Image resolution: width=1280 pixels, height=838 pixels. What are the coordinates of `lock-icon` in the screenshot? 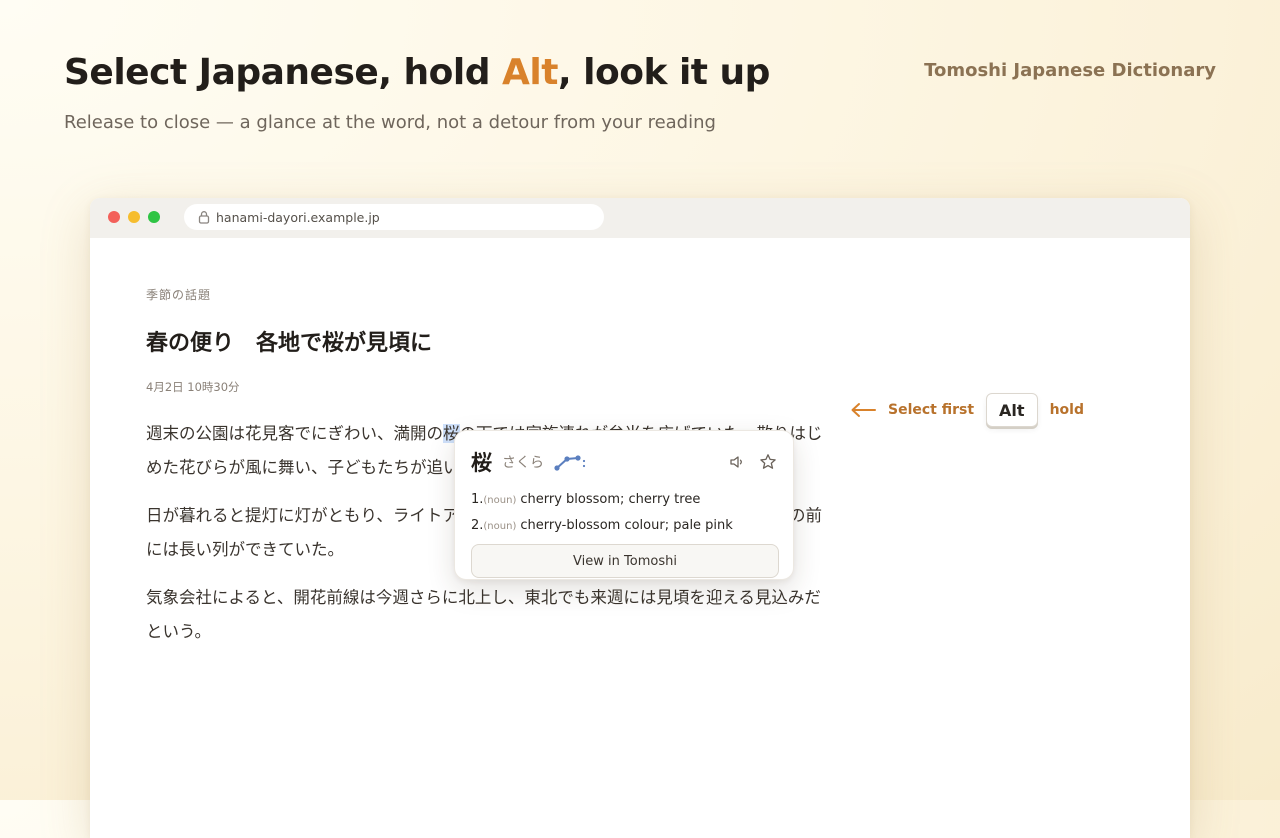 It's located at (204, 217).